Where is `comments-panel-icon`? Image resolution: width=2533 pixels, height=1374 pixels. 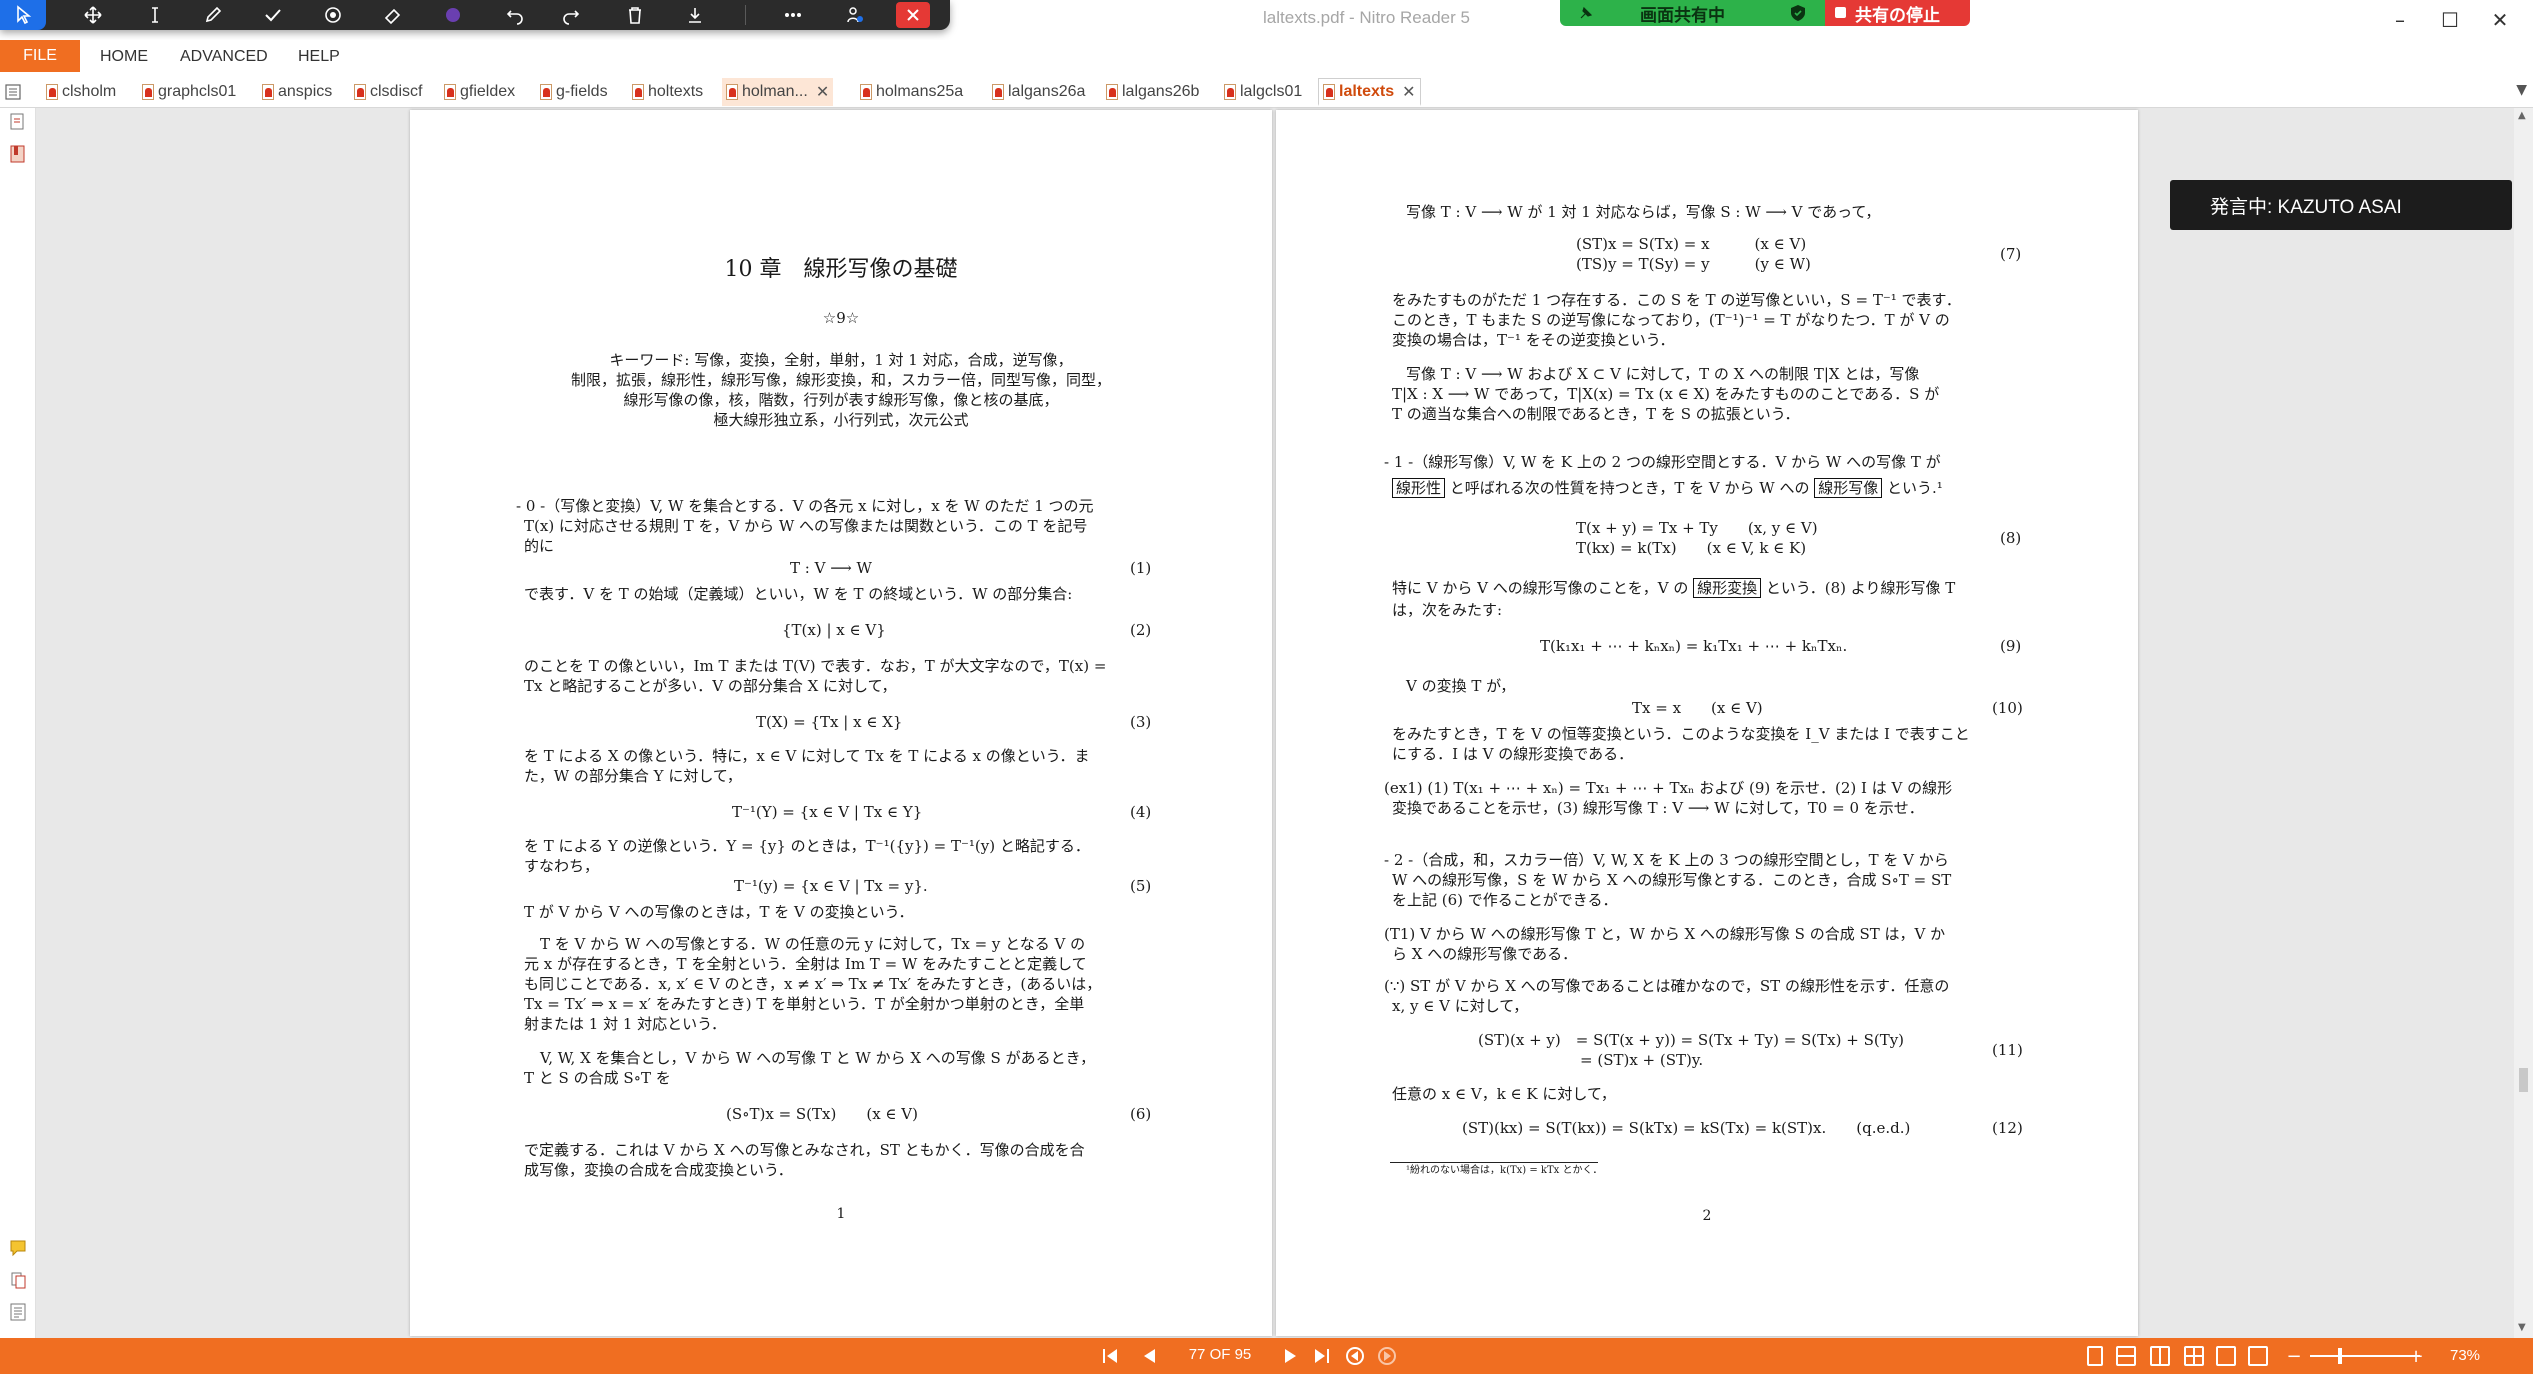 comments-panel-icon is located at coordinates (18, 1248).